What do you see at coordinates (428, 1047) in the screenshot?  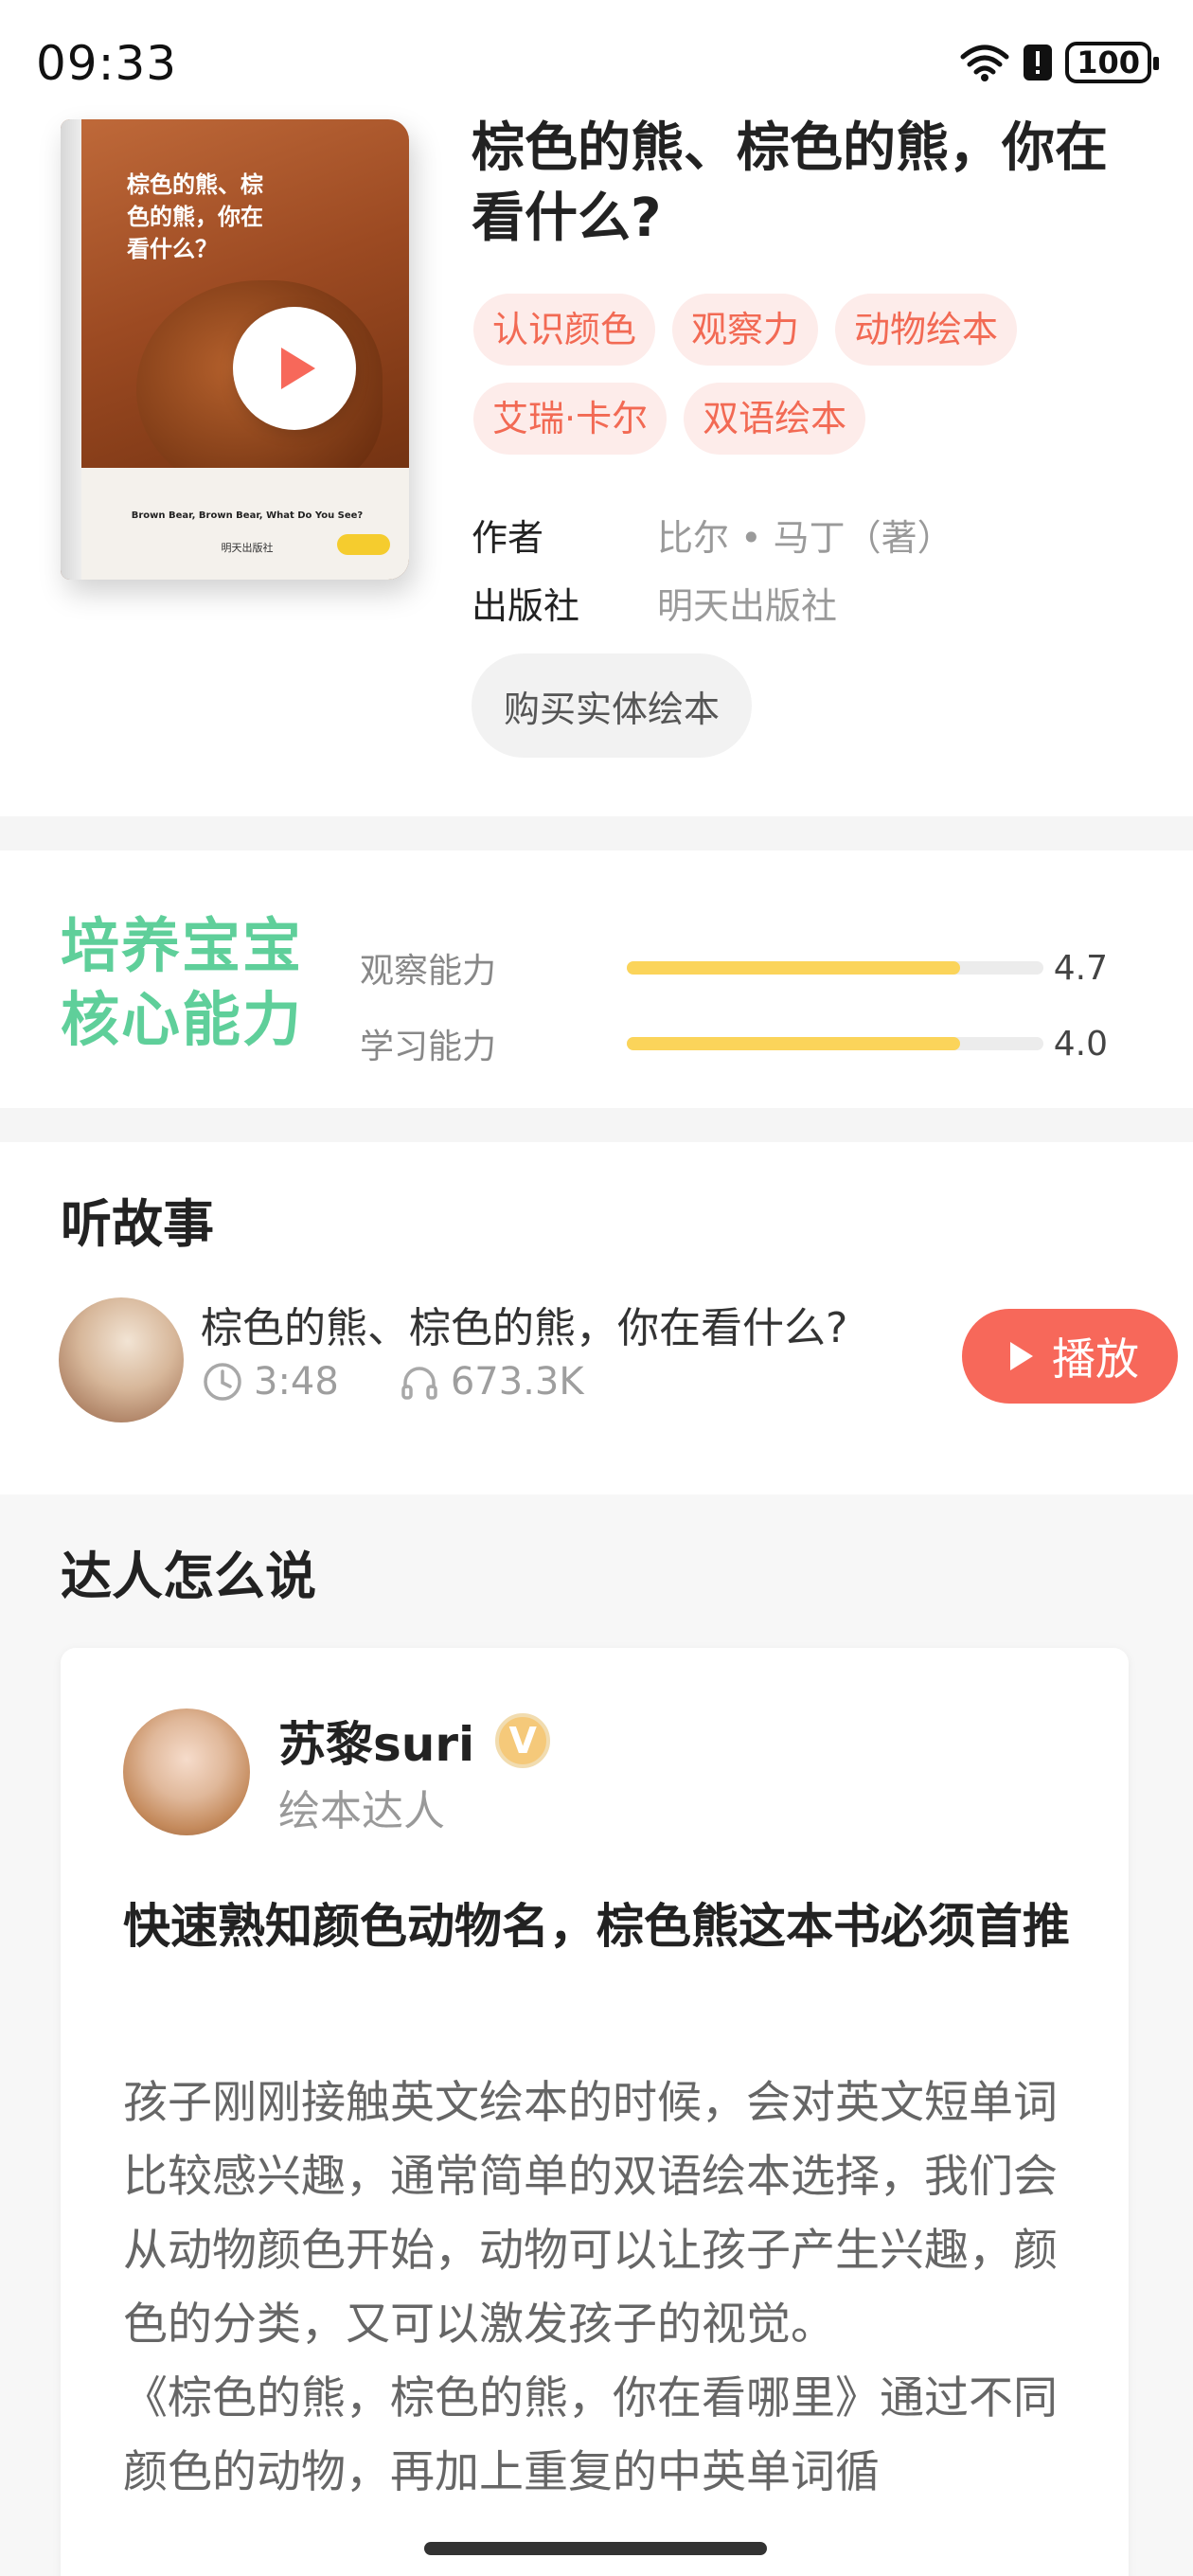 I see `ability-label: 学习能力` at bounding box center [428, 1047].